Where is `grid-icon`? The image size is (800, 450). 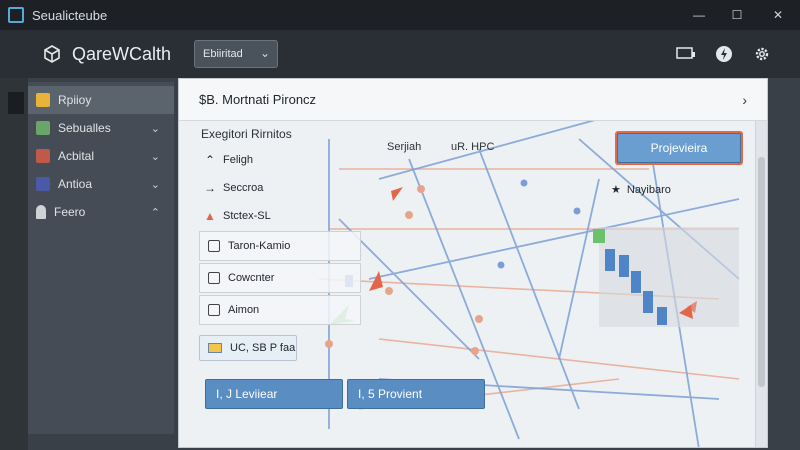 grid-icon is located at coordinates (43, 128).